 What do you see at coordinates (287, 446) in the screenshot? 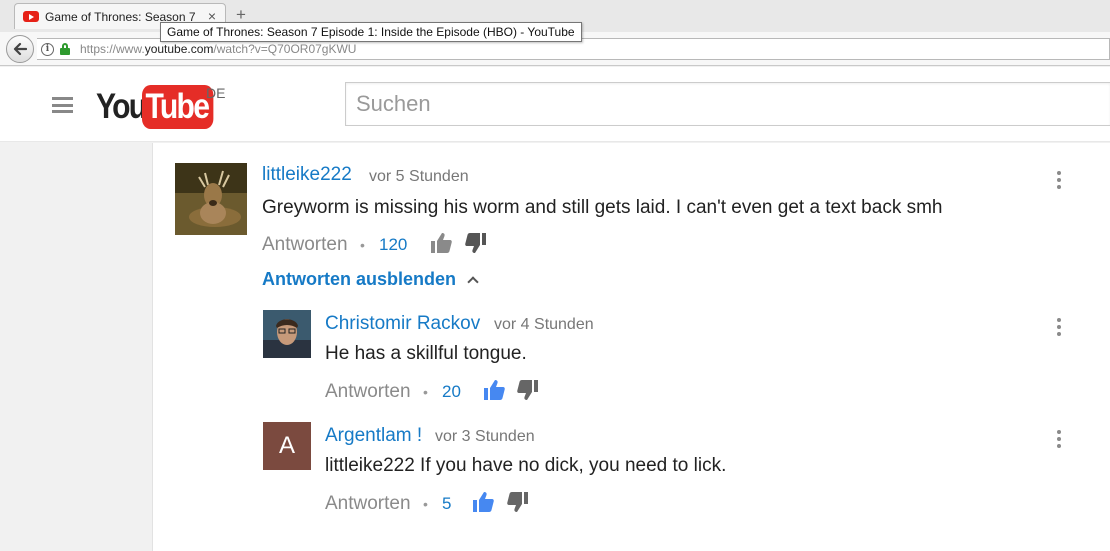
I see `avatar: A` at bounding box center [287, 446].